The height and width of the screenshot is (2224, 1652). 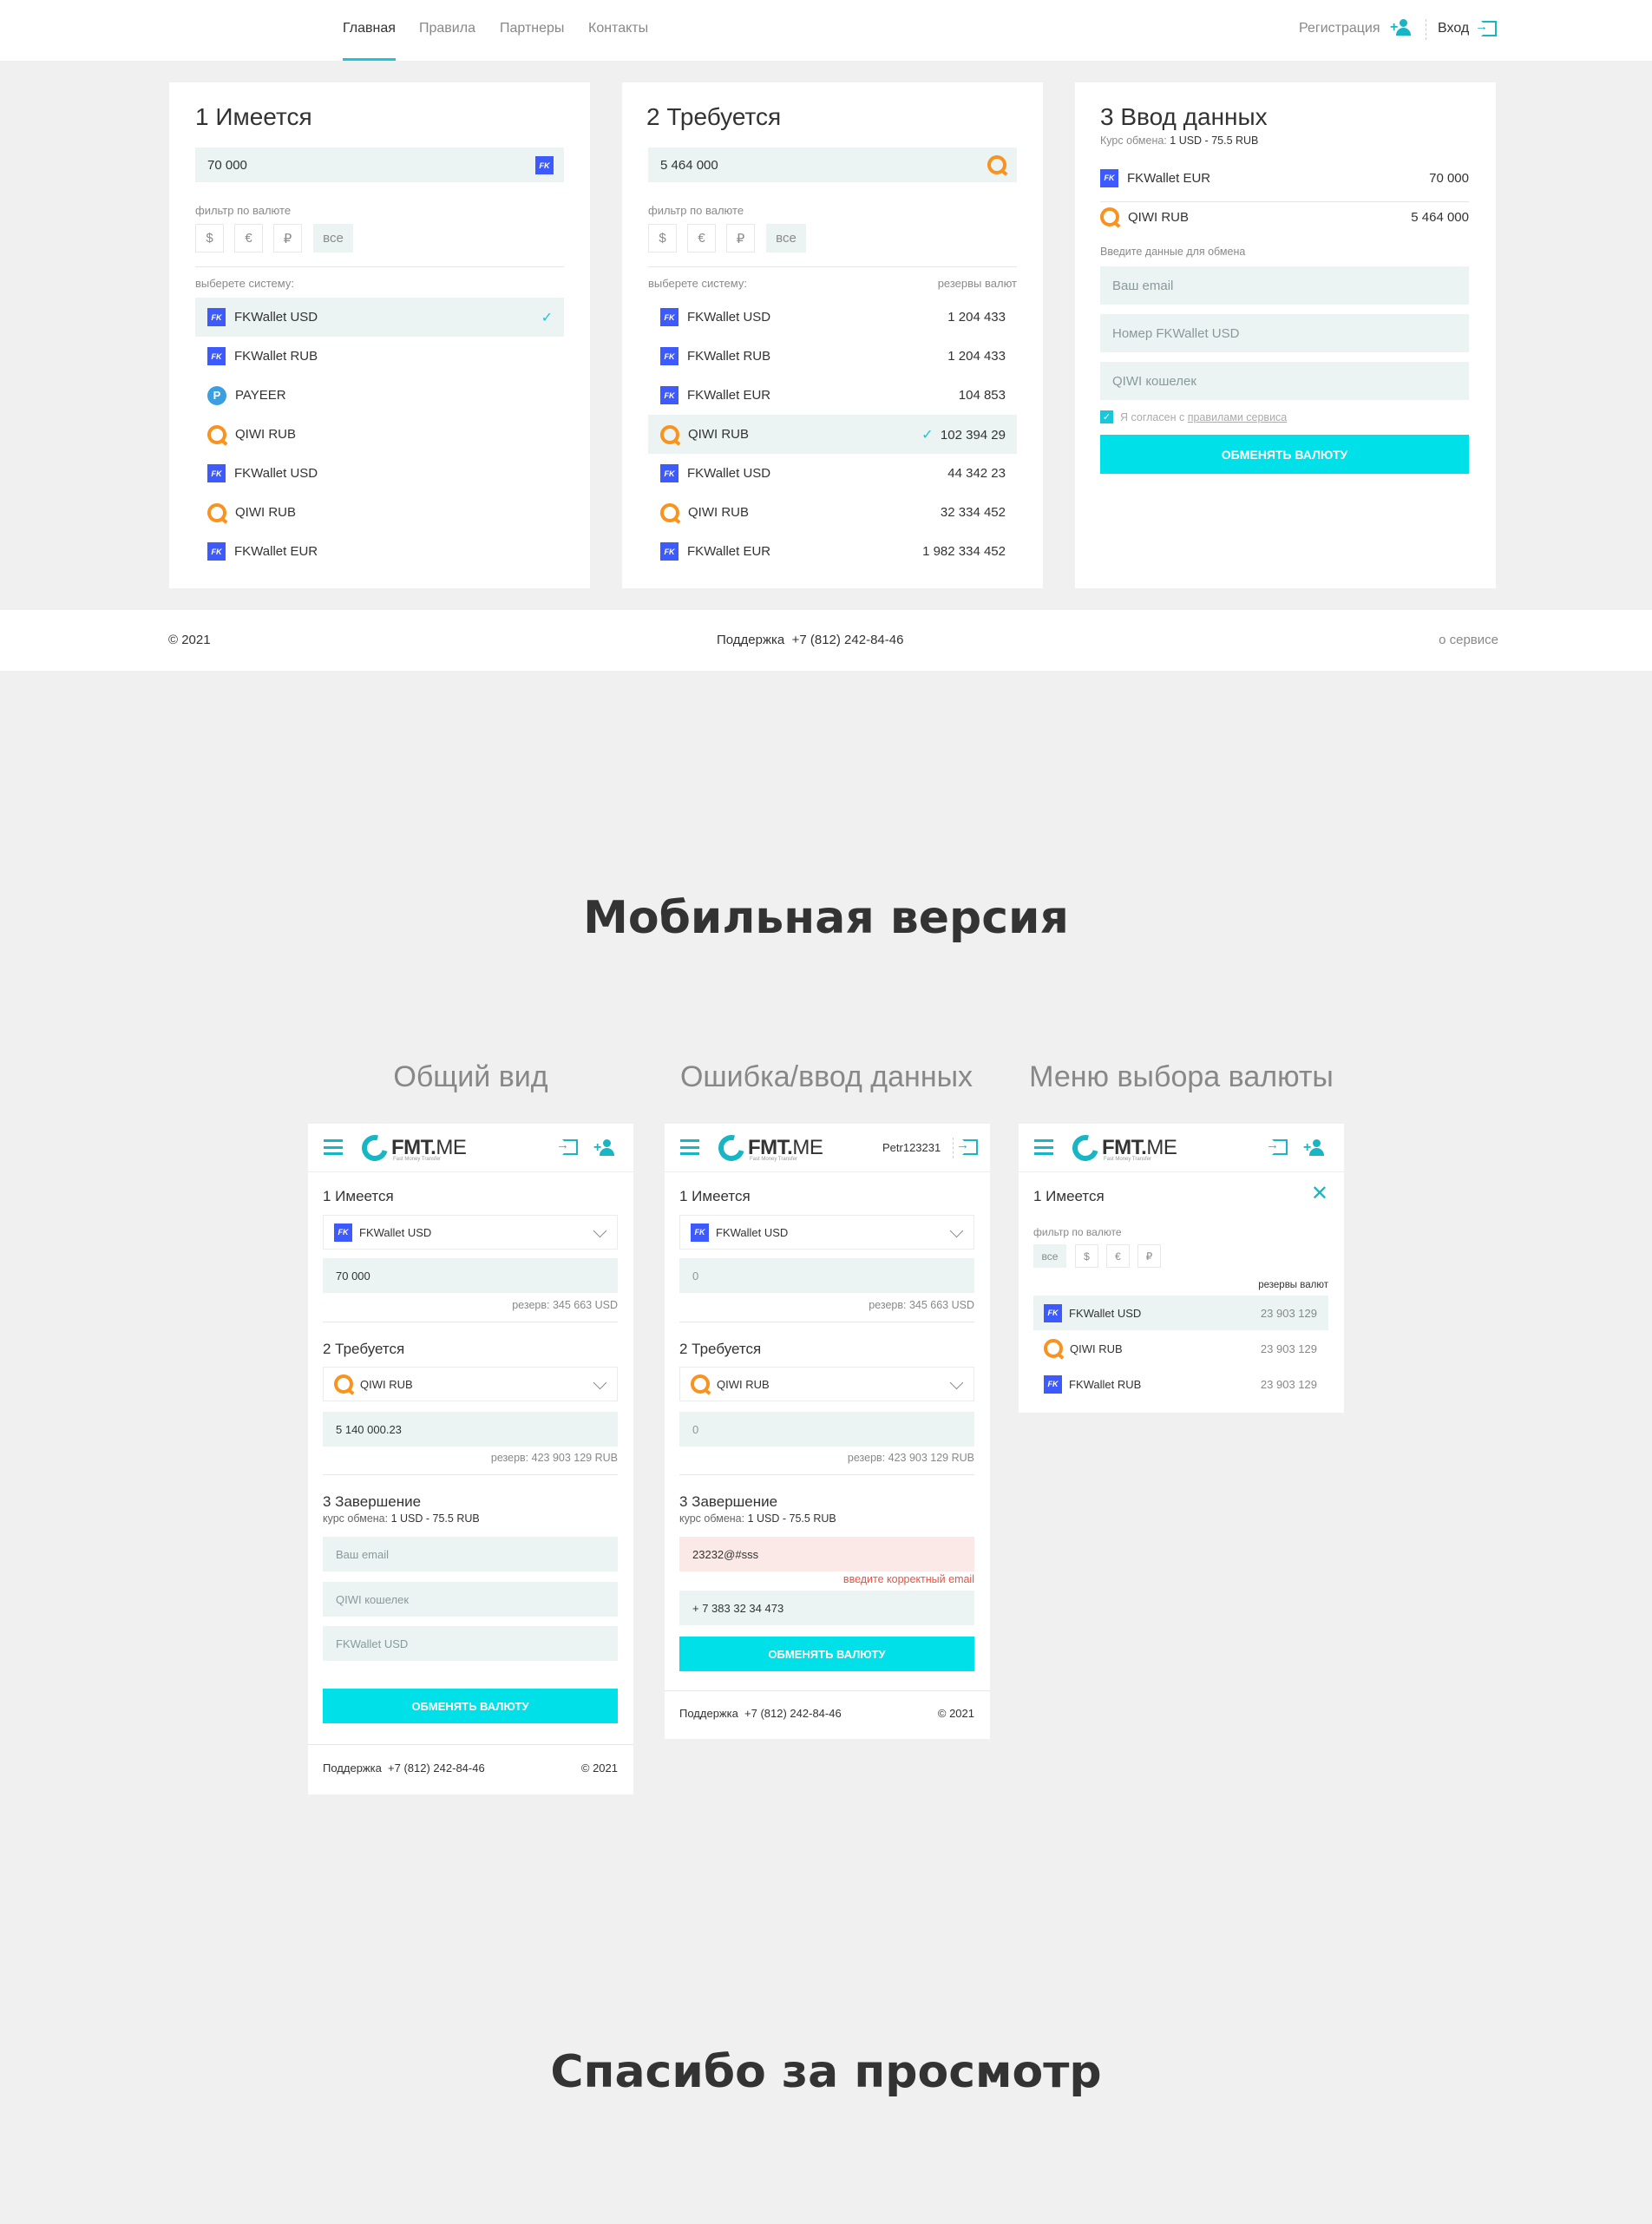 What do you see at coordinates (832, 435) in the screenshot?
I see `need-system-row: QIWI RUB ✓ 102 394 29` at bounding box center [832, 435].